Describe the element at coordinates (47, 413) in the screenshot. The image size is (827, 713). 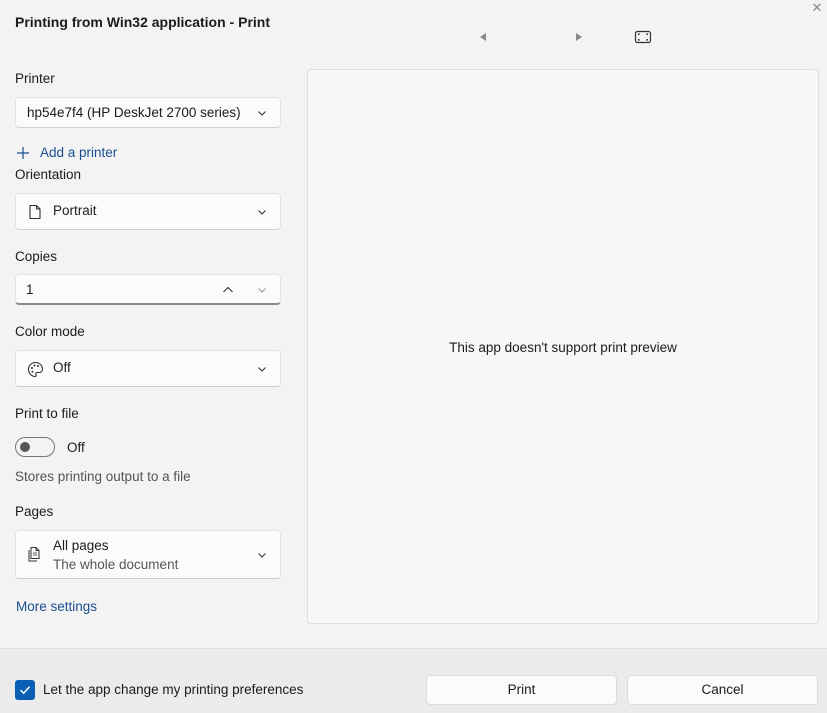
I see `print-to-file-label: Print to file` at that location.